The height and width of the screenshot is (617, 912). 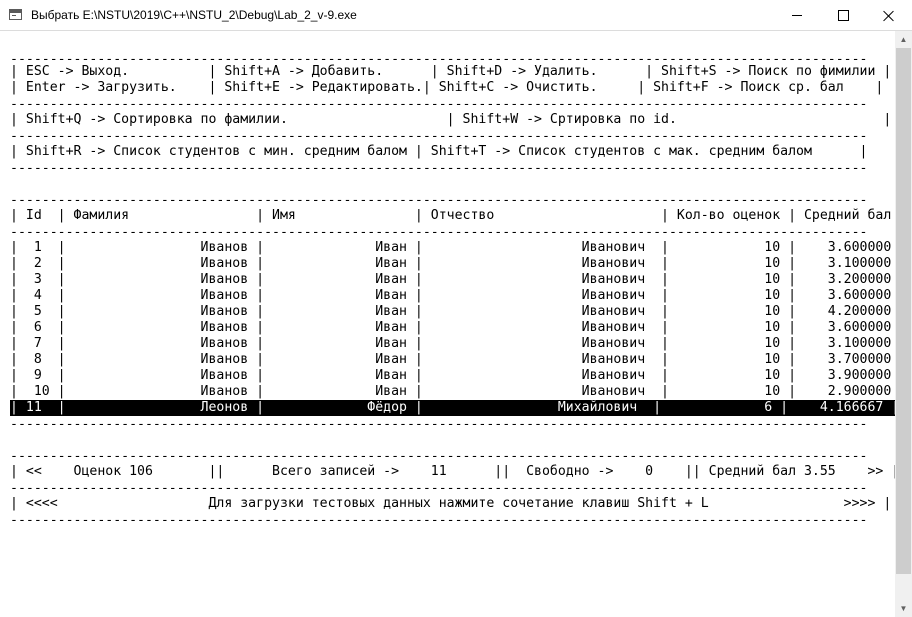 I want to click on minimize-button, so click(x=797, y=15).